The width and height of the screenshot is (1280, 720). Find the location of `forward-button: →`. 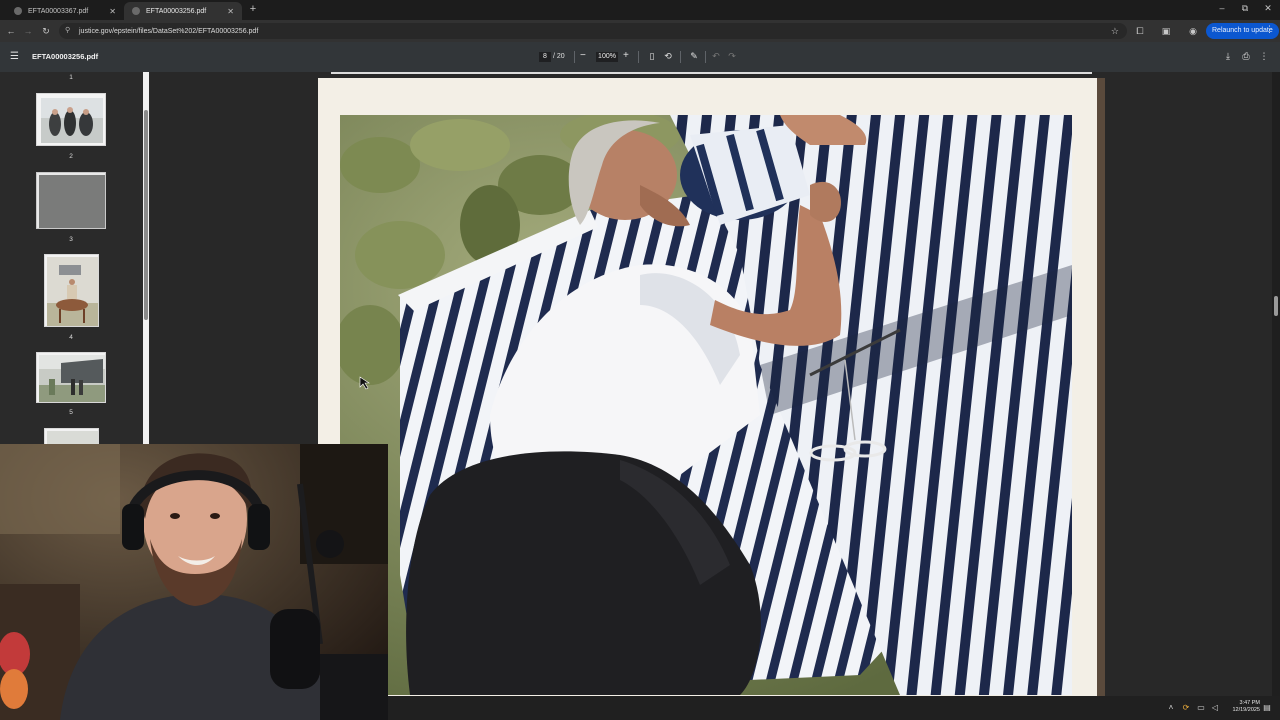

forward-button: → is located at coordinates (28, 31).